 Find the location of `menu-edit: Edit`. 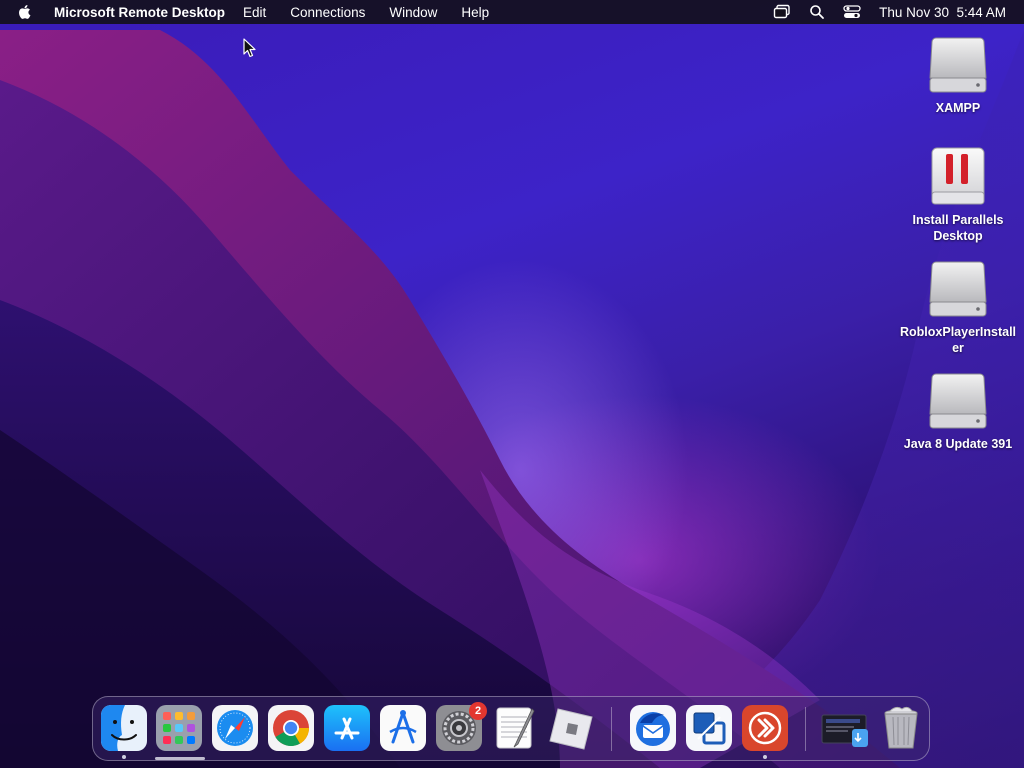

menu-edit: Edit is located at coordinates (254, 12).